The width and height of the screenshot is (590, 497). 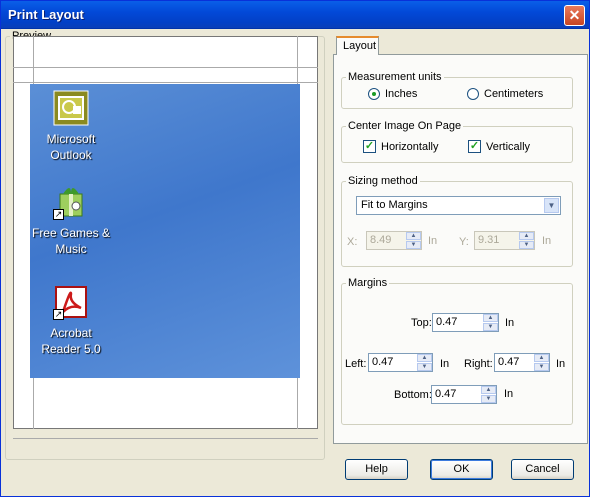 I want to click on margin-guide-top, so click(x=165, y=82).